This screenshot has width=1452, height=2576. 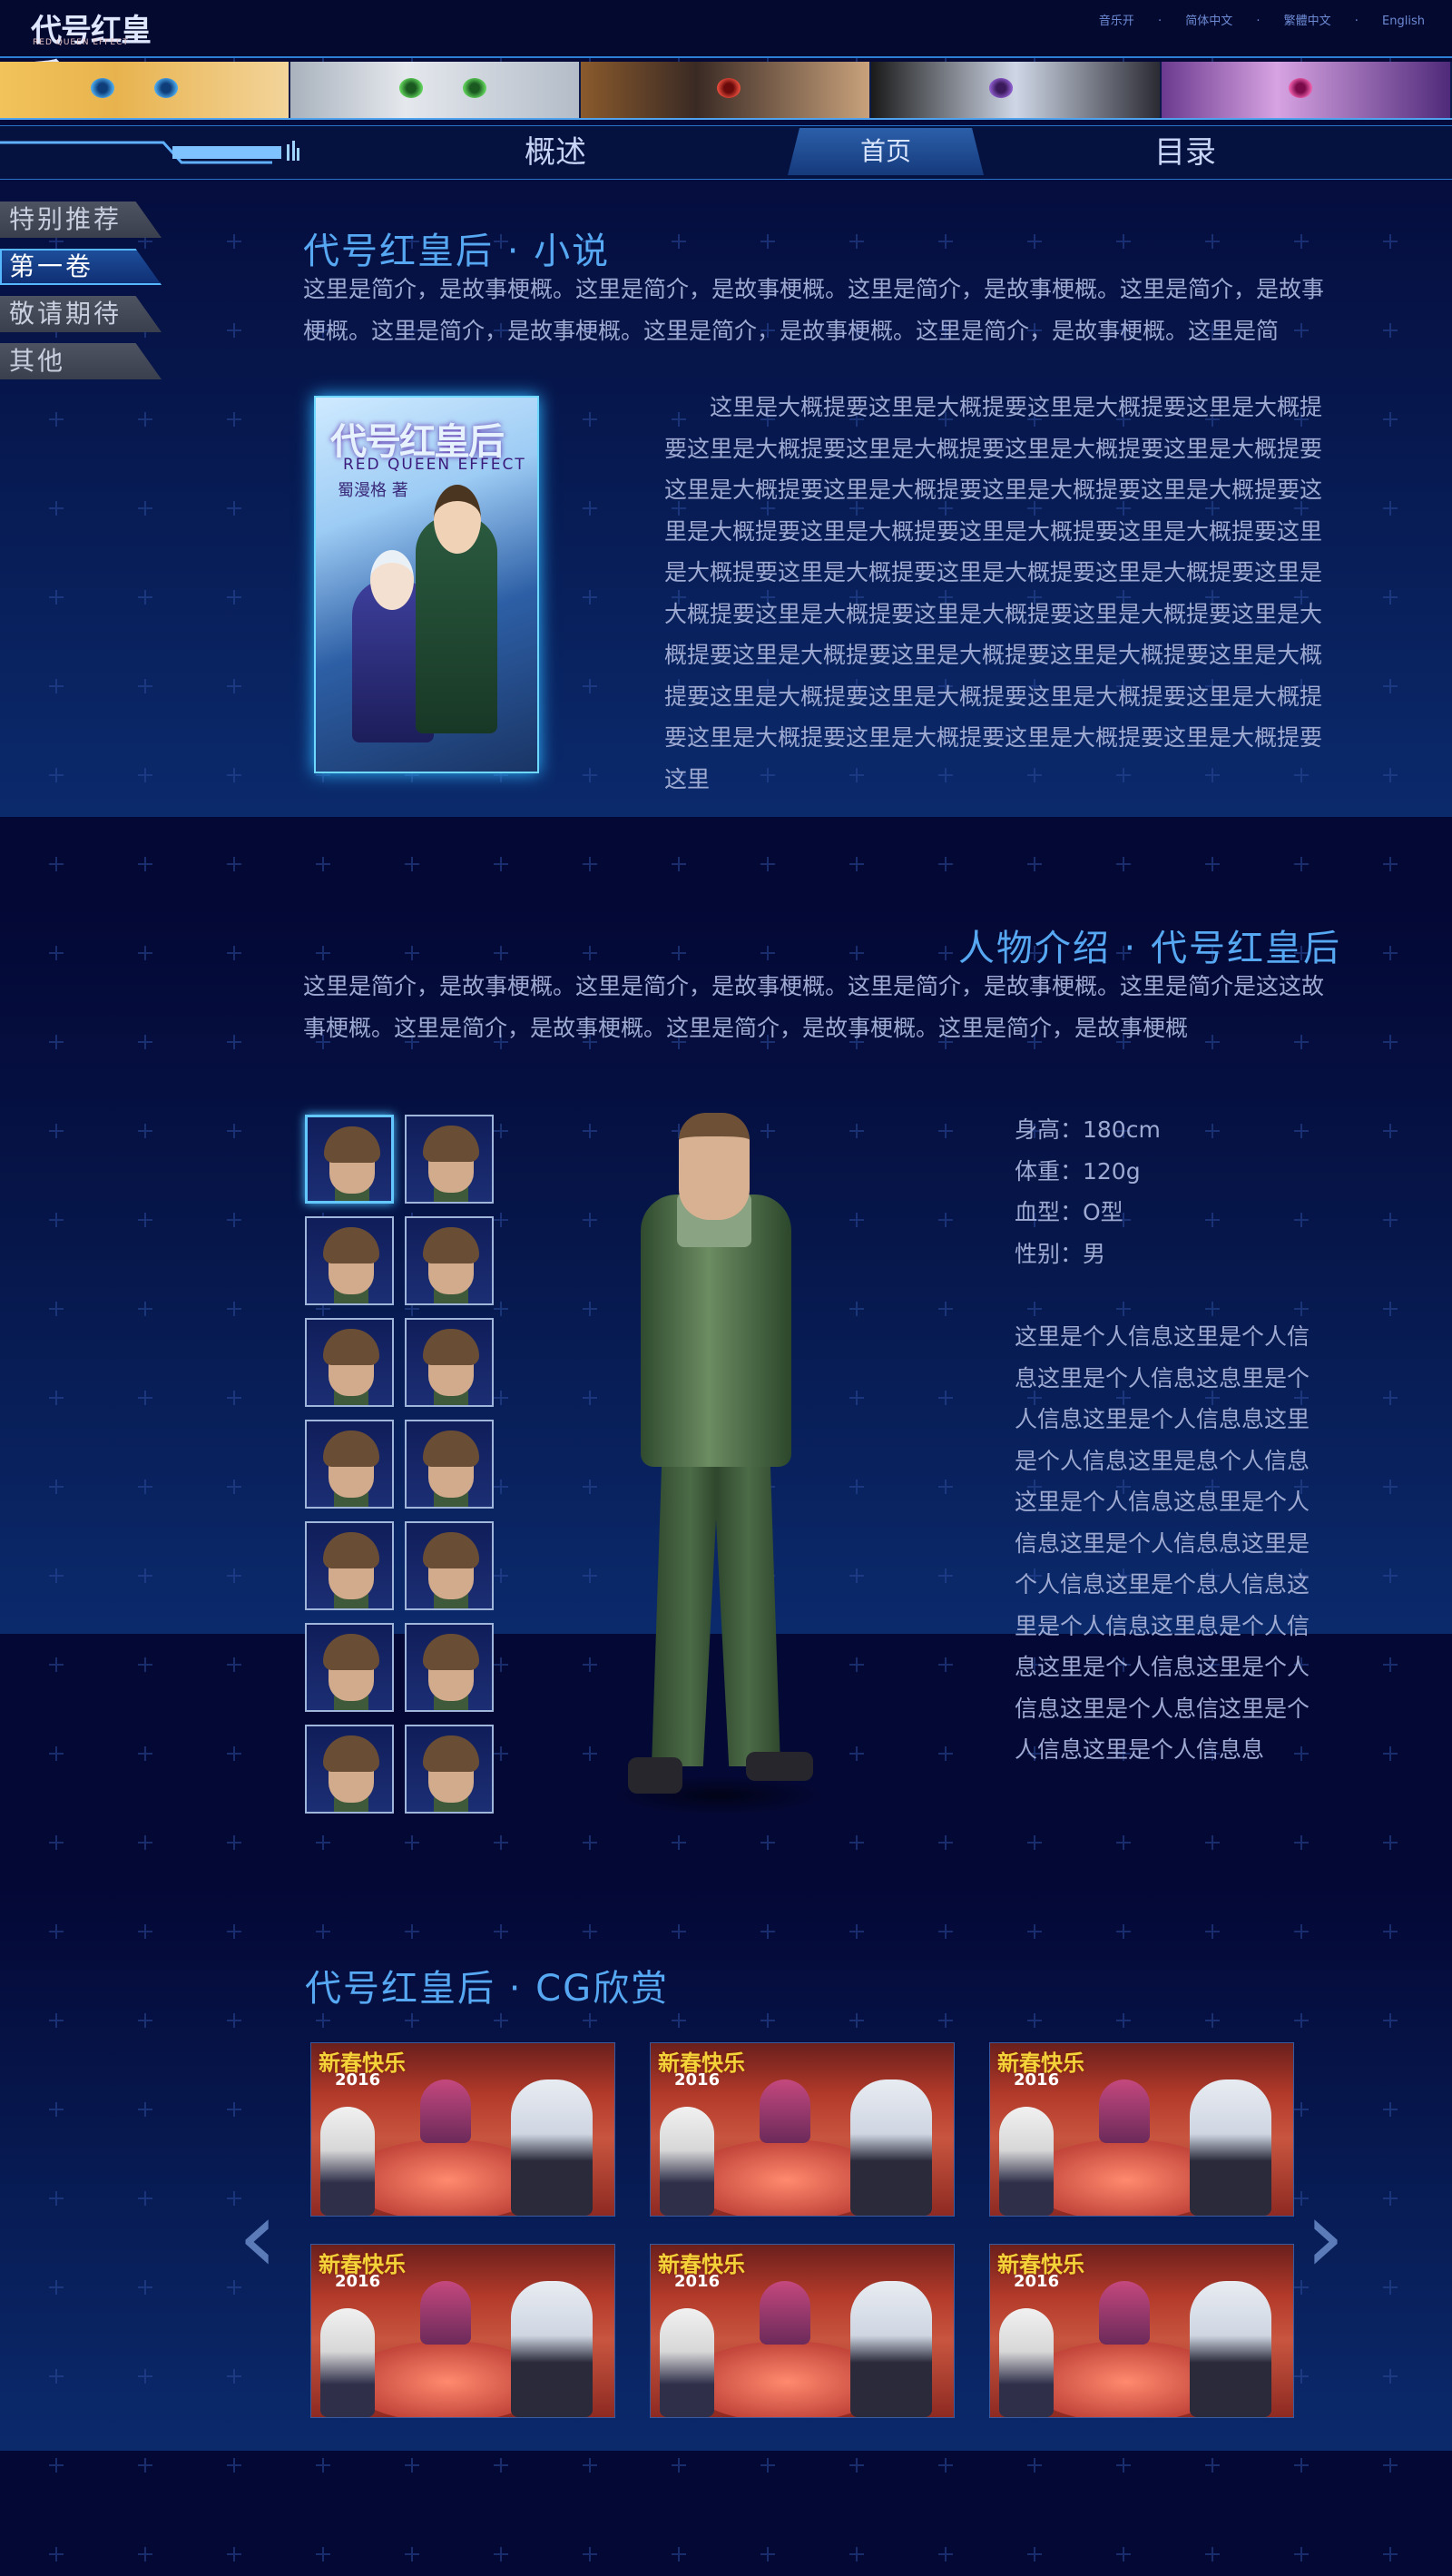 I want to click on site-logo: 代号红皇后 RED QUEEN EFFECT, so click(x=99, y=49).